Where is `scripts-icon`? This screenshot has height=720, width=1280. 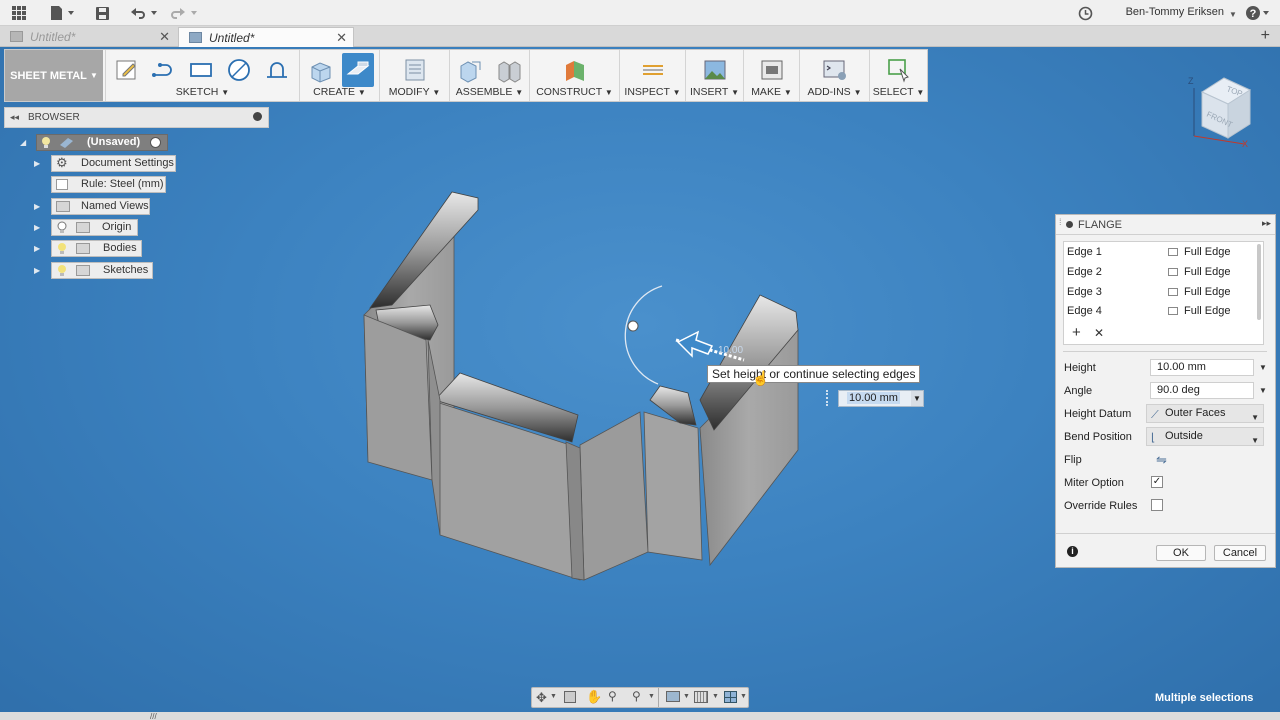 scripts-icon is located at coordinates (835, 70).